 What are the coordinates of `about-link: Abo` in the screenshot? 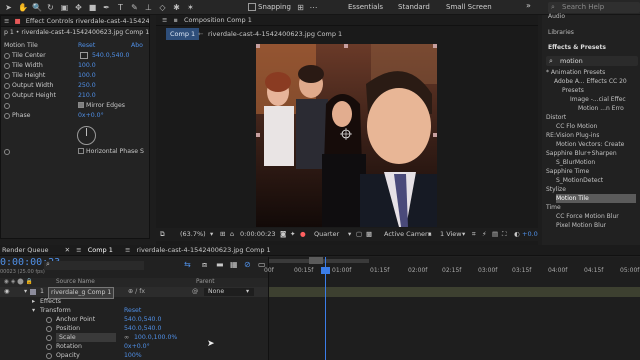 It's located at (137, 46).